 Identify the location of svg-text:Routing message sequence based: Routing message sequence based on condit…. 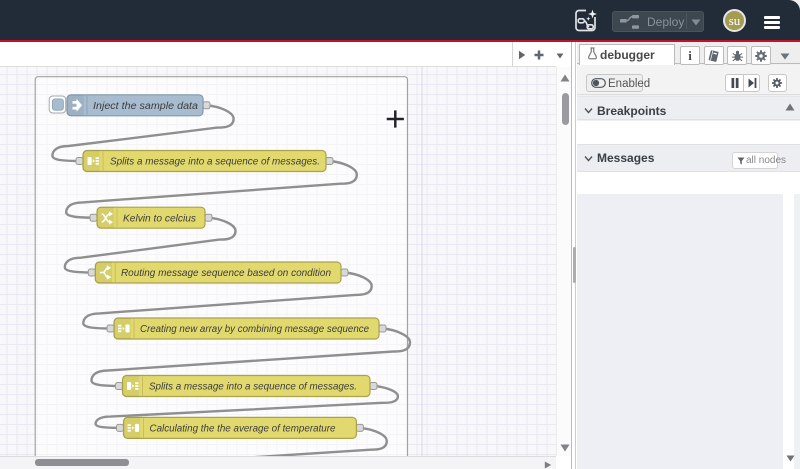
(226, 273).